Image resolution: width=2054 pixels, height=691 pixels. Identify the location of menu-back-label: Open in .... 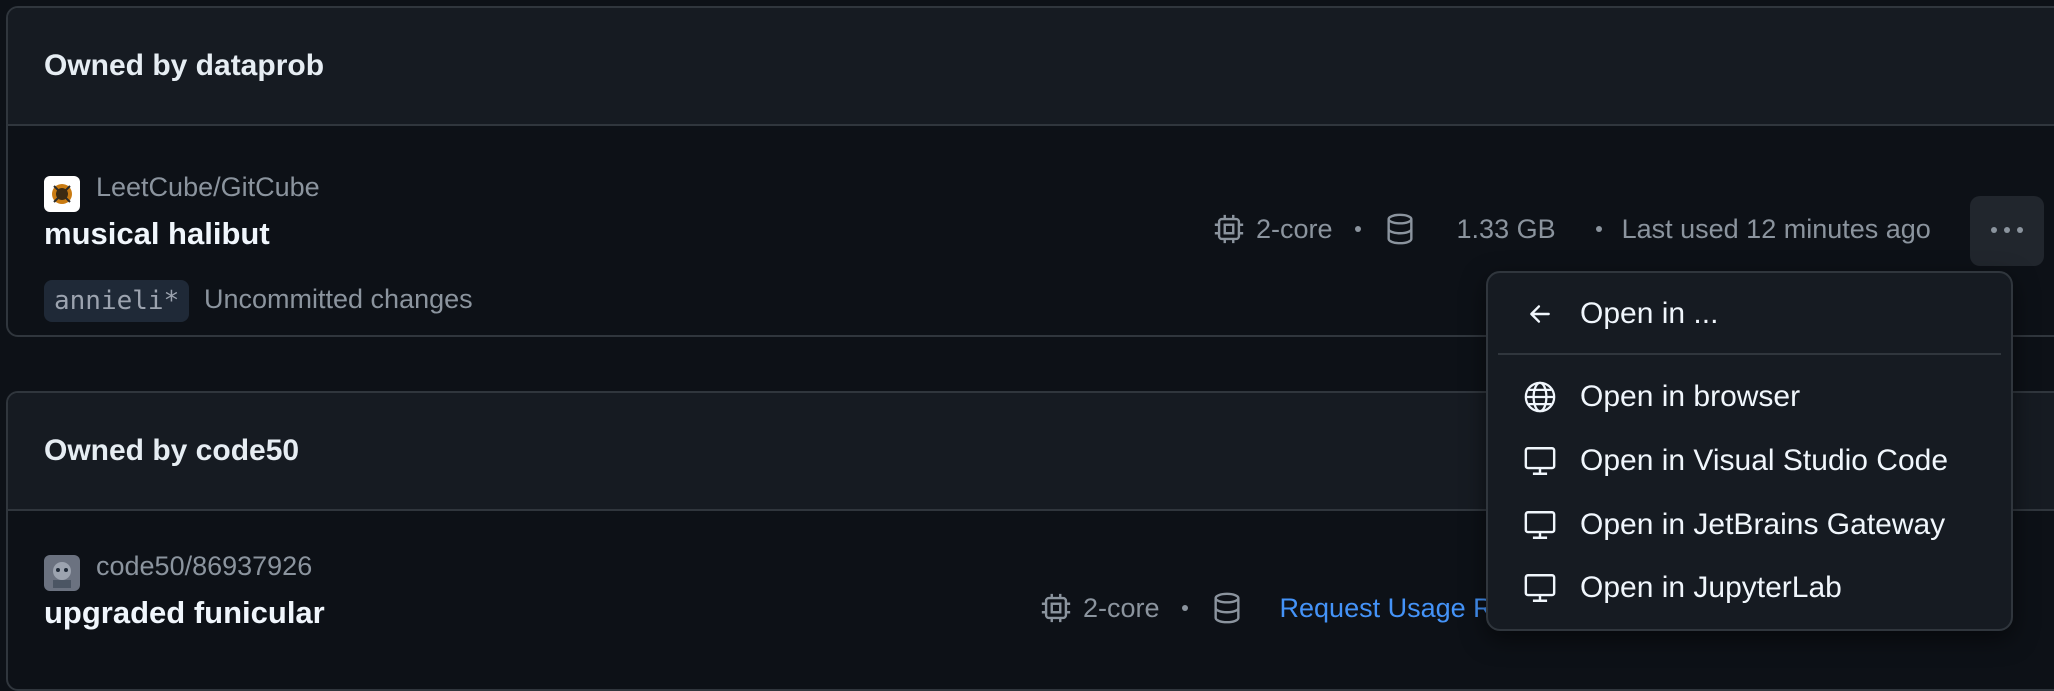
(1649, 313).